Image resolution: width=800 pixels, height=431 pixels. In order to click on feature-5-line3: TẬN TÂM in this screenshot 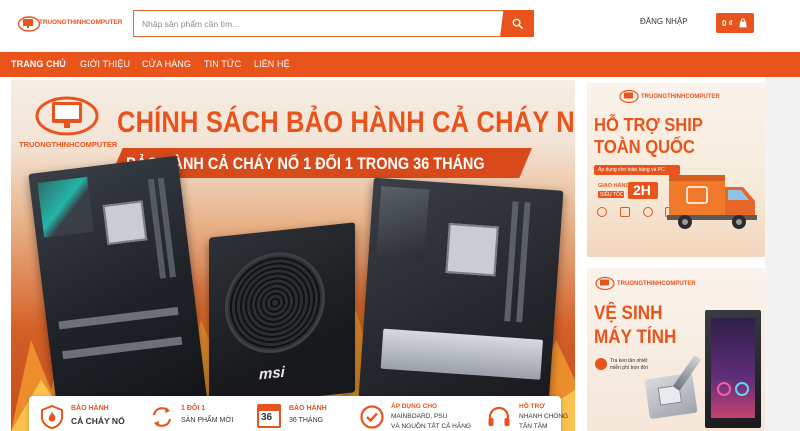, I will do `click(533, 426)`.